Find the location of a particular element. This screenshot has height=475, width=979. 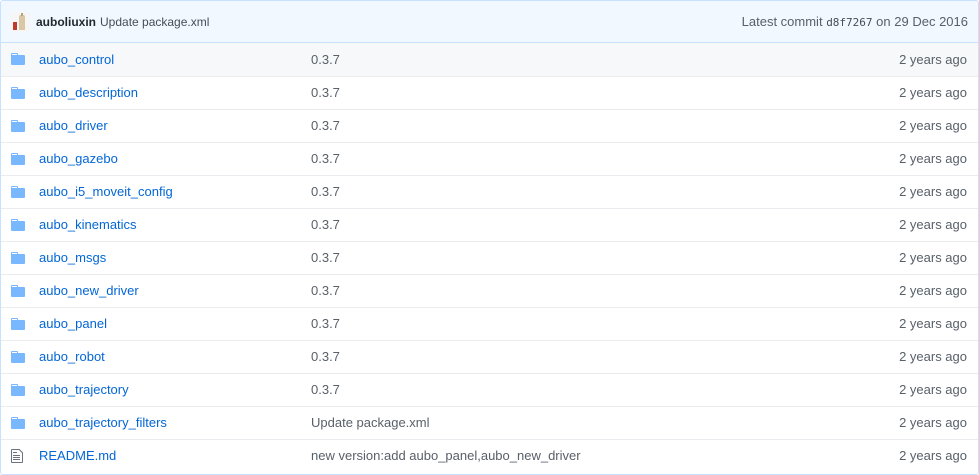

commit-date: 29 Dec 2016 is located at coordinates (931, 21).